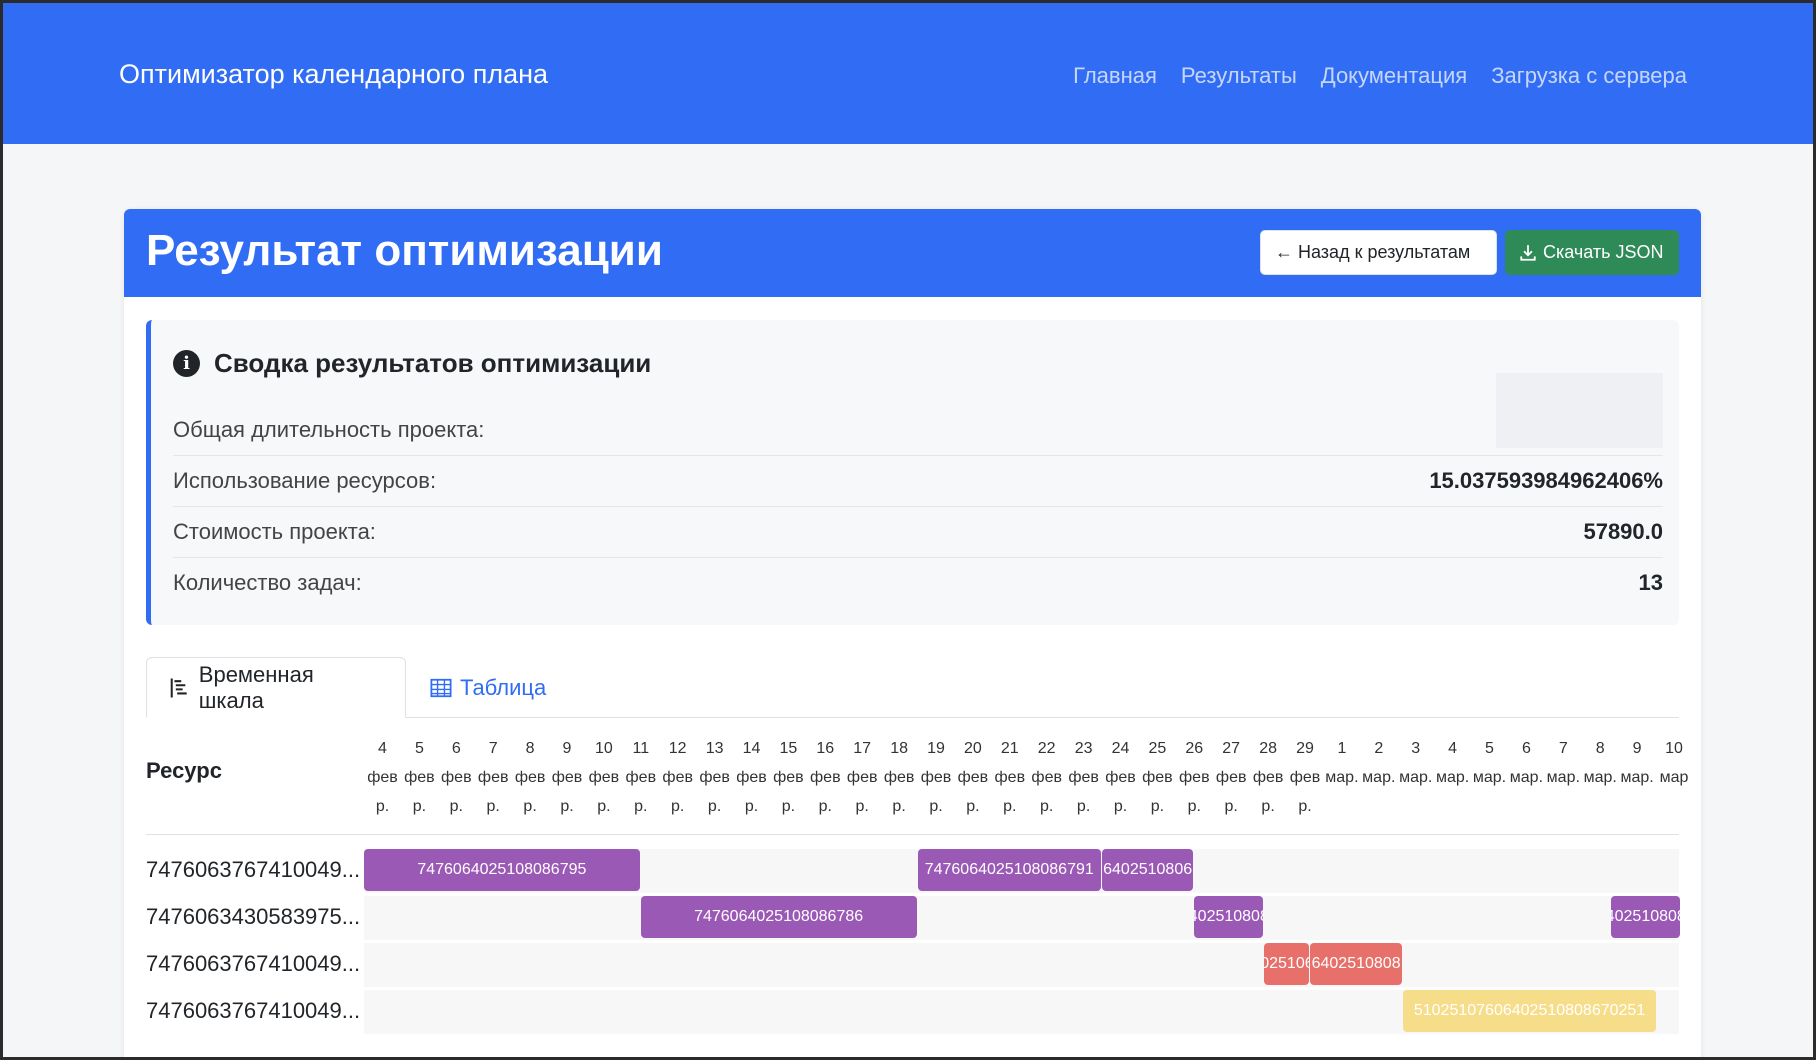 The image size is (1816, 1060). What do you see at coordinates (1009, 777) in the screenshot?
I see `date-tick: 21 фев р.` at bounding box center [1009, 777].